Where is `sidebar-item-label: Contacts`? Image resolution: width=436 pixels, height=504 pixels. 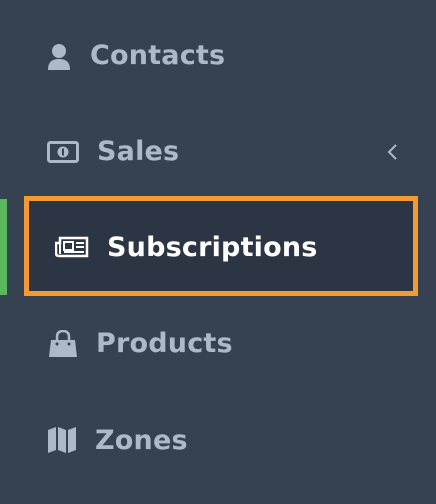 sidebar-item-label: Contacts is located at coordinates (158, 55).